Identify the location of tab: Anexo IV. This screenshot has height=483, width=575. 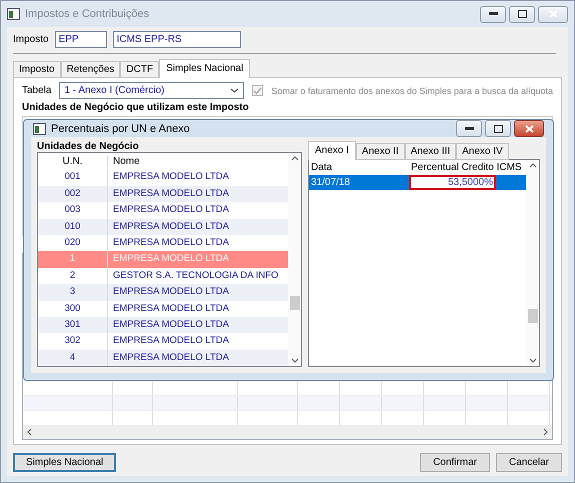
(482, 151).